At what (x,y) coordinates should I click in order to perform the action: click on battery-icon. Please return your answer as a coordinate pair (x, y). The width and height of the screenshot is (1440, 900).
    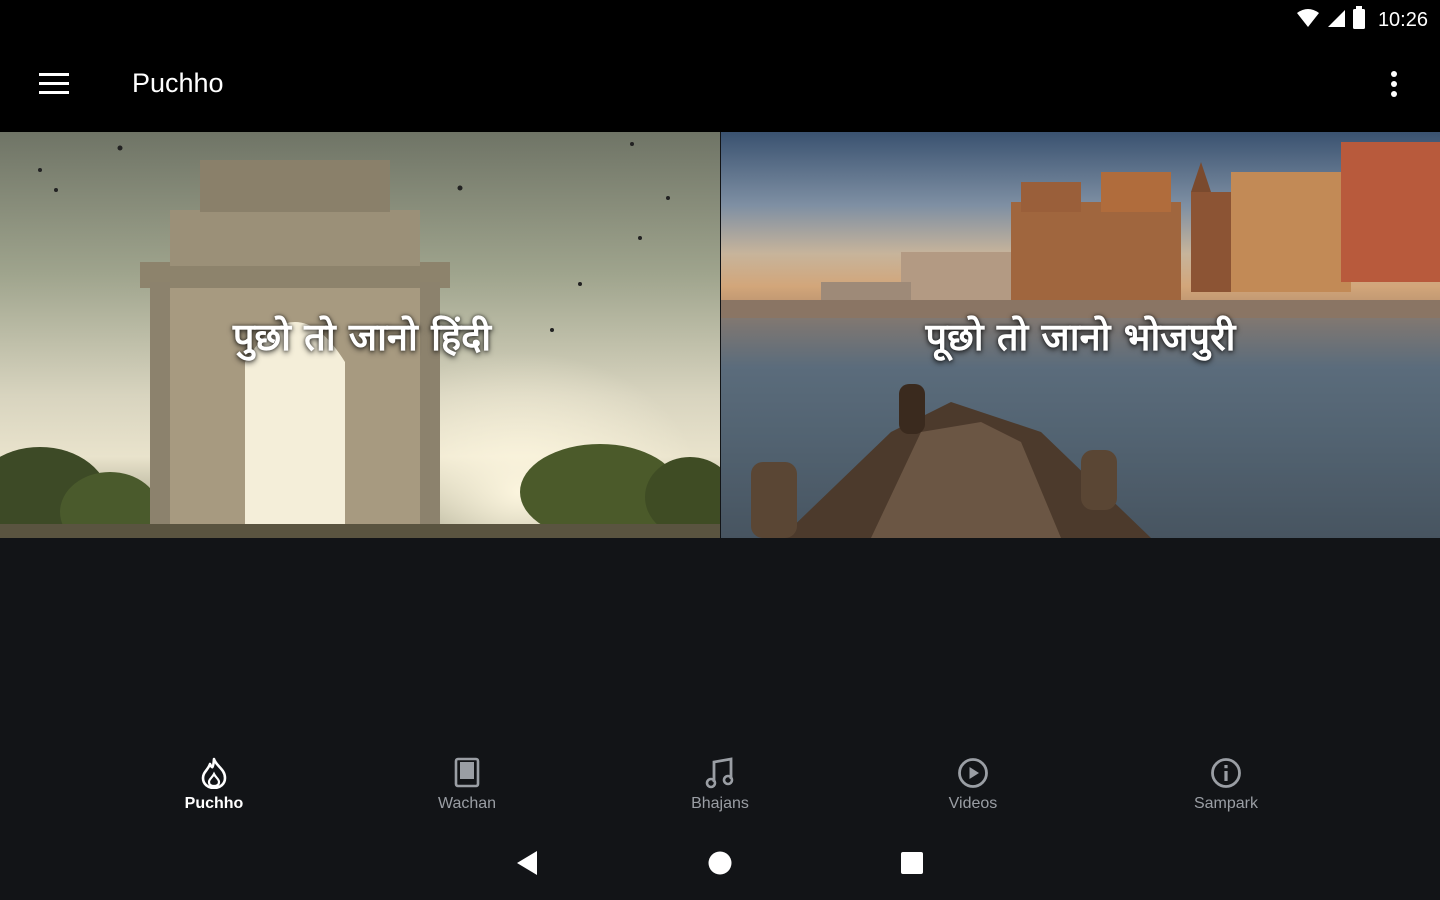
    Looking at the image, I should click on (1359, 20).